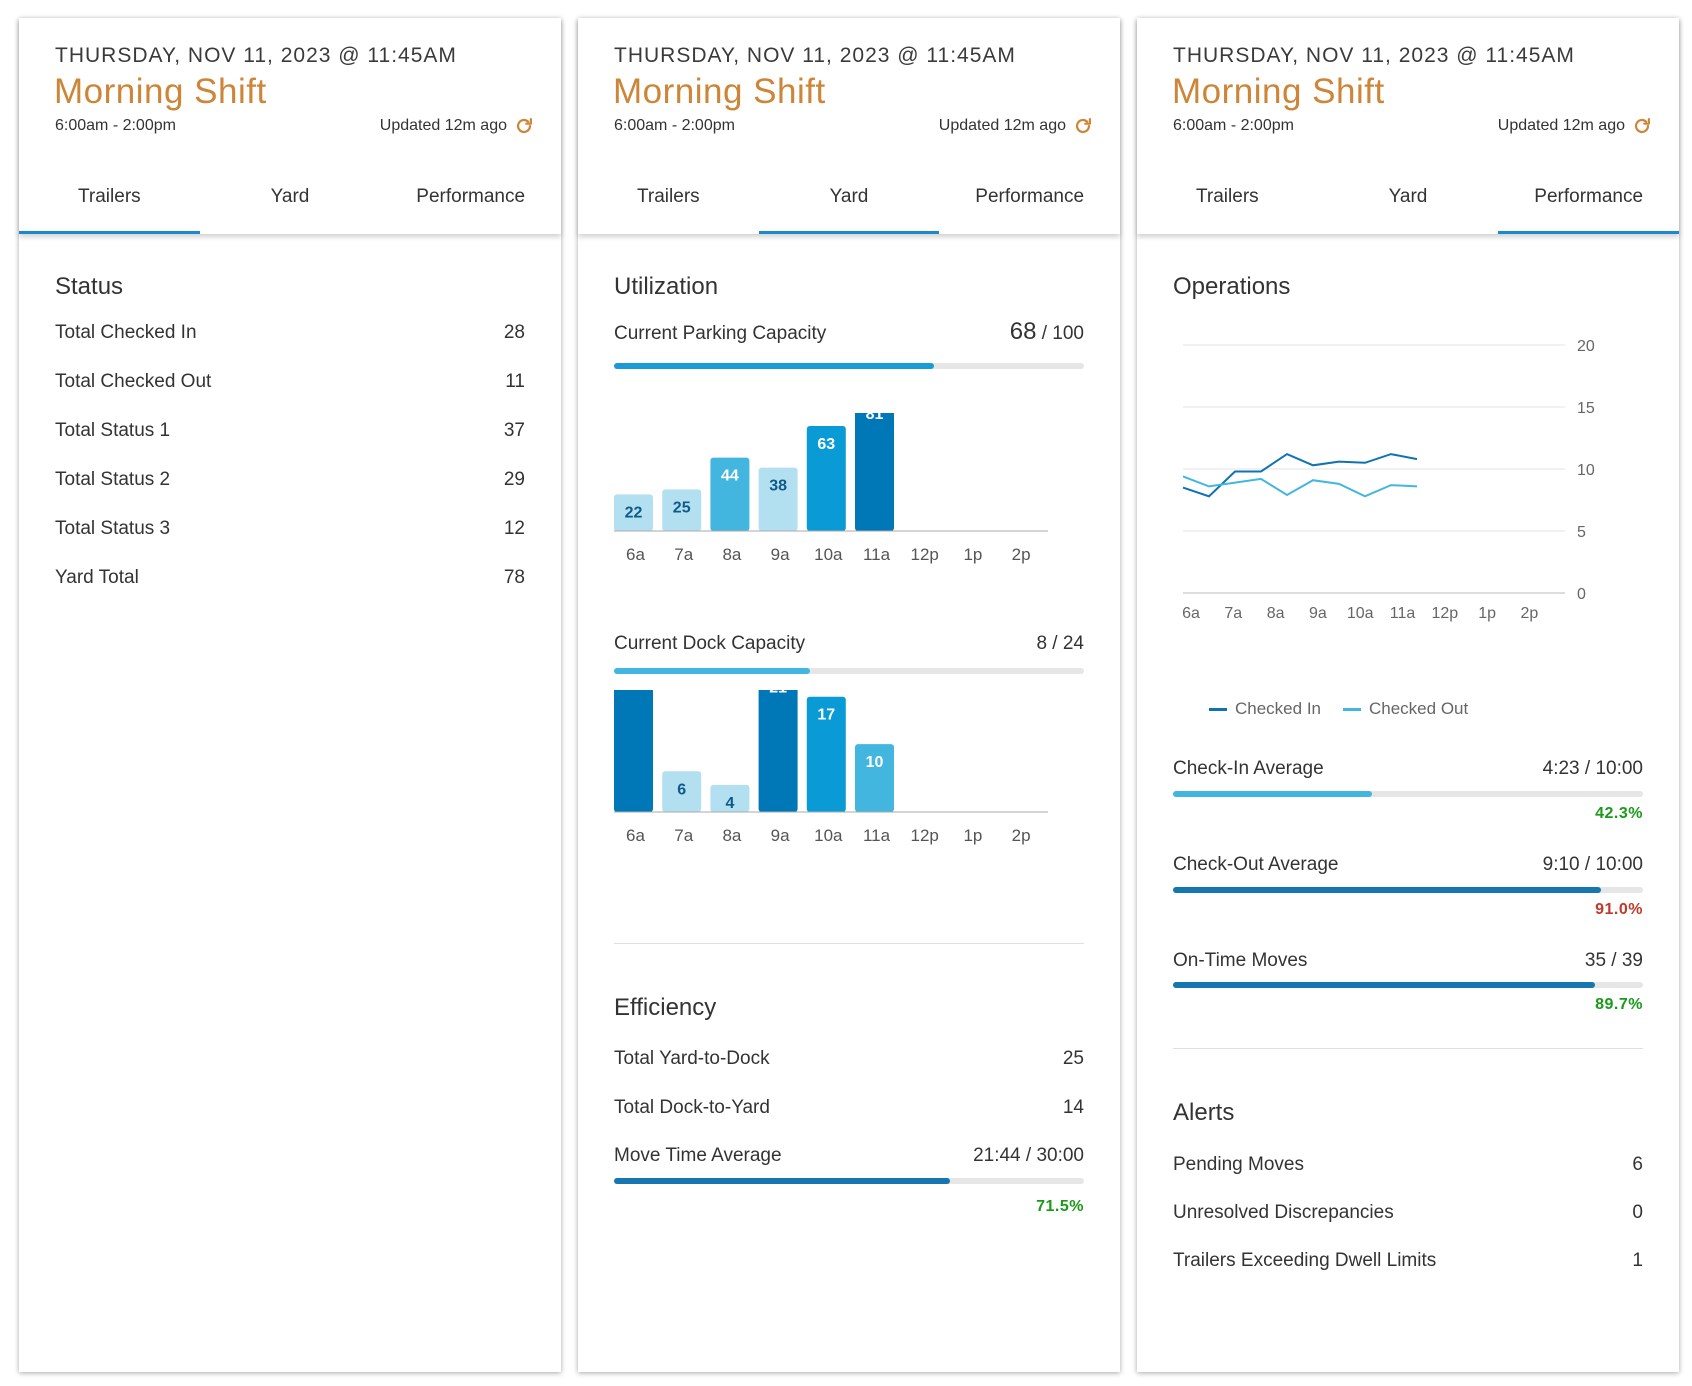  What do you see at coordinates (1586, 470) in the screenshot?
I see `y-tick-label: 10` at bounding box center [1586, 470].